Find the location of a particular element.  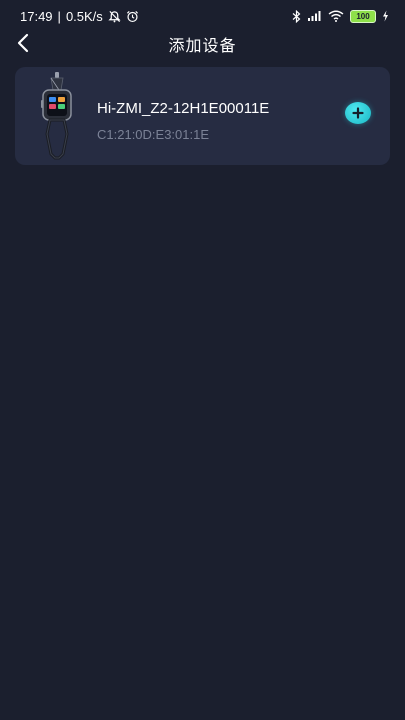

bluetooth-icon is located at coordinates (296, 16).